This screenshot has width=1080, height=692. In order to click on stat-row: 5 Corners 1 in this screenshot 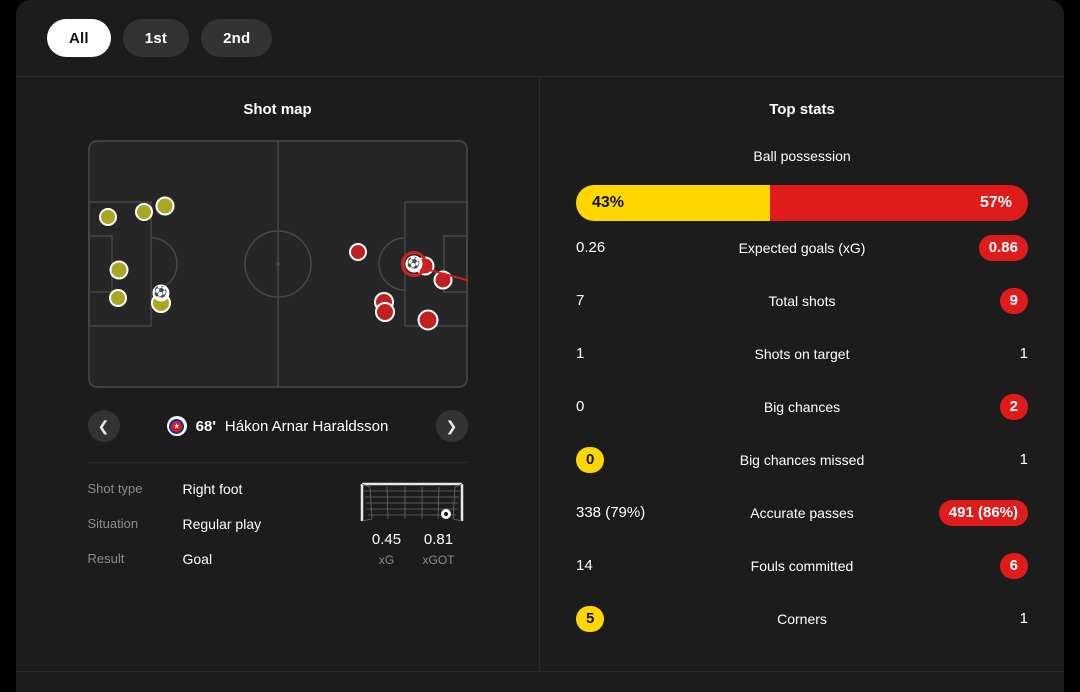, I will do `click(802, 618)`.